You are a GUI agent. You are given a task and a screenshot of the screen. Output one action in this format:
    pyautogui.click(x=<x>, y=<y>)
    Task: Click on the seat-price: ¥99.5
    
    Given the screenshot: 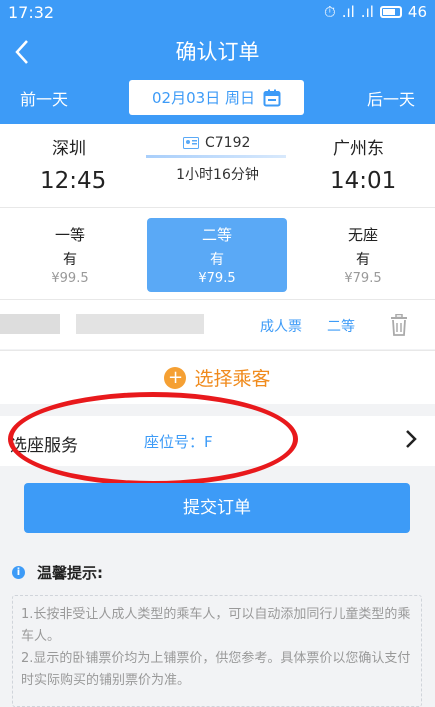 What is the action you would take?
    pyautogui.click(x=70, y=278)
    